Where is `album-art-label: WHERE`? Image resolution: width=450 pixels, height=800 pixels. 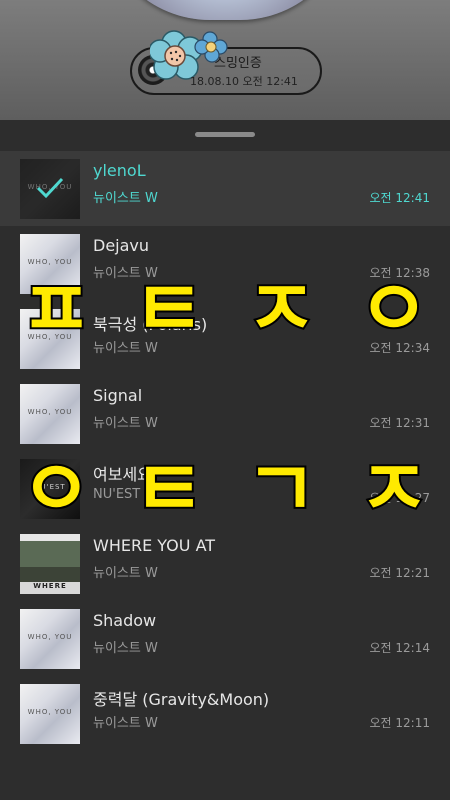
album-art-label: WHERE is located at coordinates (50, 586).